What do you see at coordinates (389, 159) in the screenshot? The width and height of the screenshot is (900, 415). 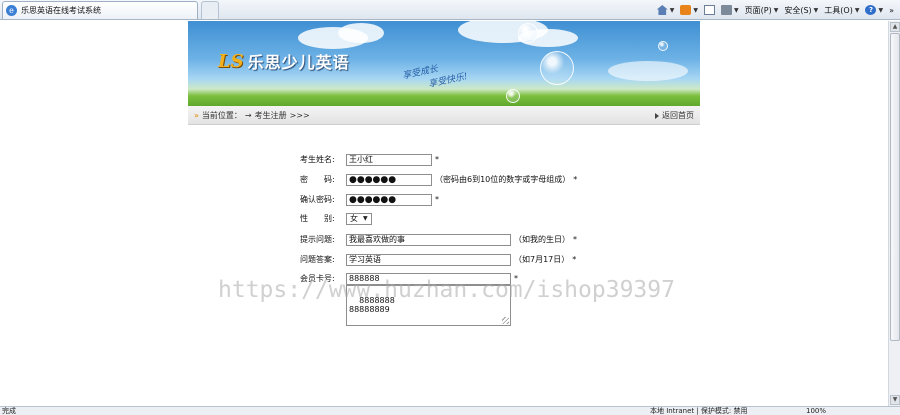 I see `name-input: 王小红` at bounding box center [389, 159].